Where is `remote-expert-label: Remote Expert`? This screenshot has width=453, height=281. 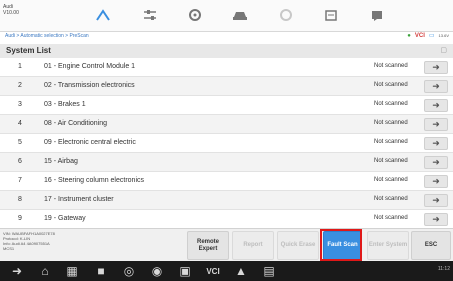 remote-expert-label: Remote Expert is located at coordinates (207, 245).